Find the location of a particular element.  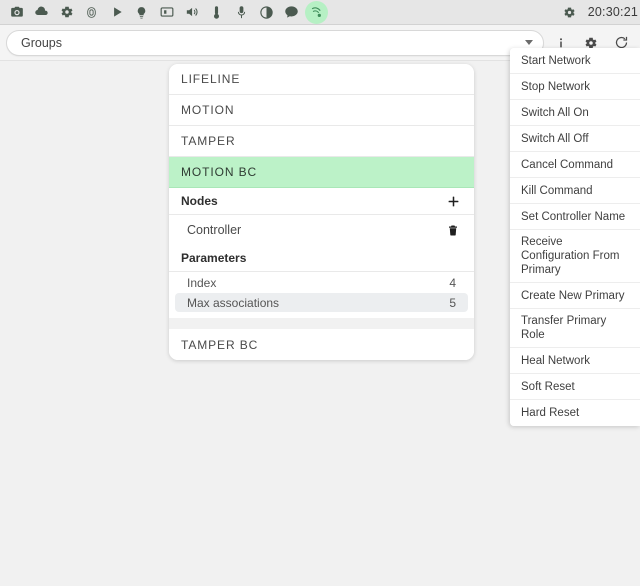

menu-item-start-network: Start Network is located at coordinates (575, 61).